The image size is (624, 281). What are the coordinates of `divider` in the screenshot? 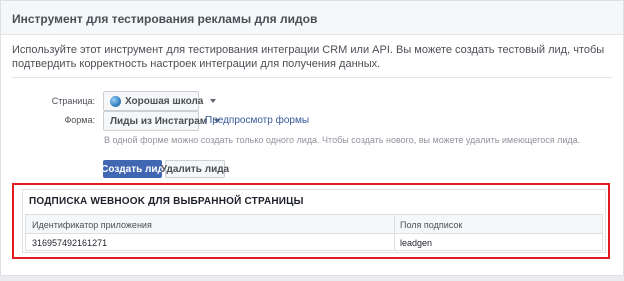 It's located at (312, 77).